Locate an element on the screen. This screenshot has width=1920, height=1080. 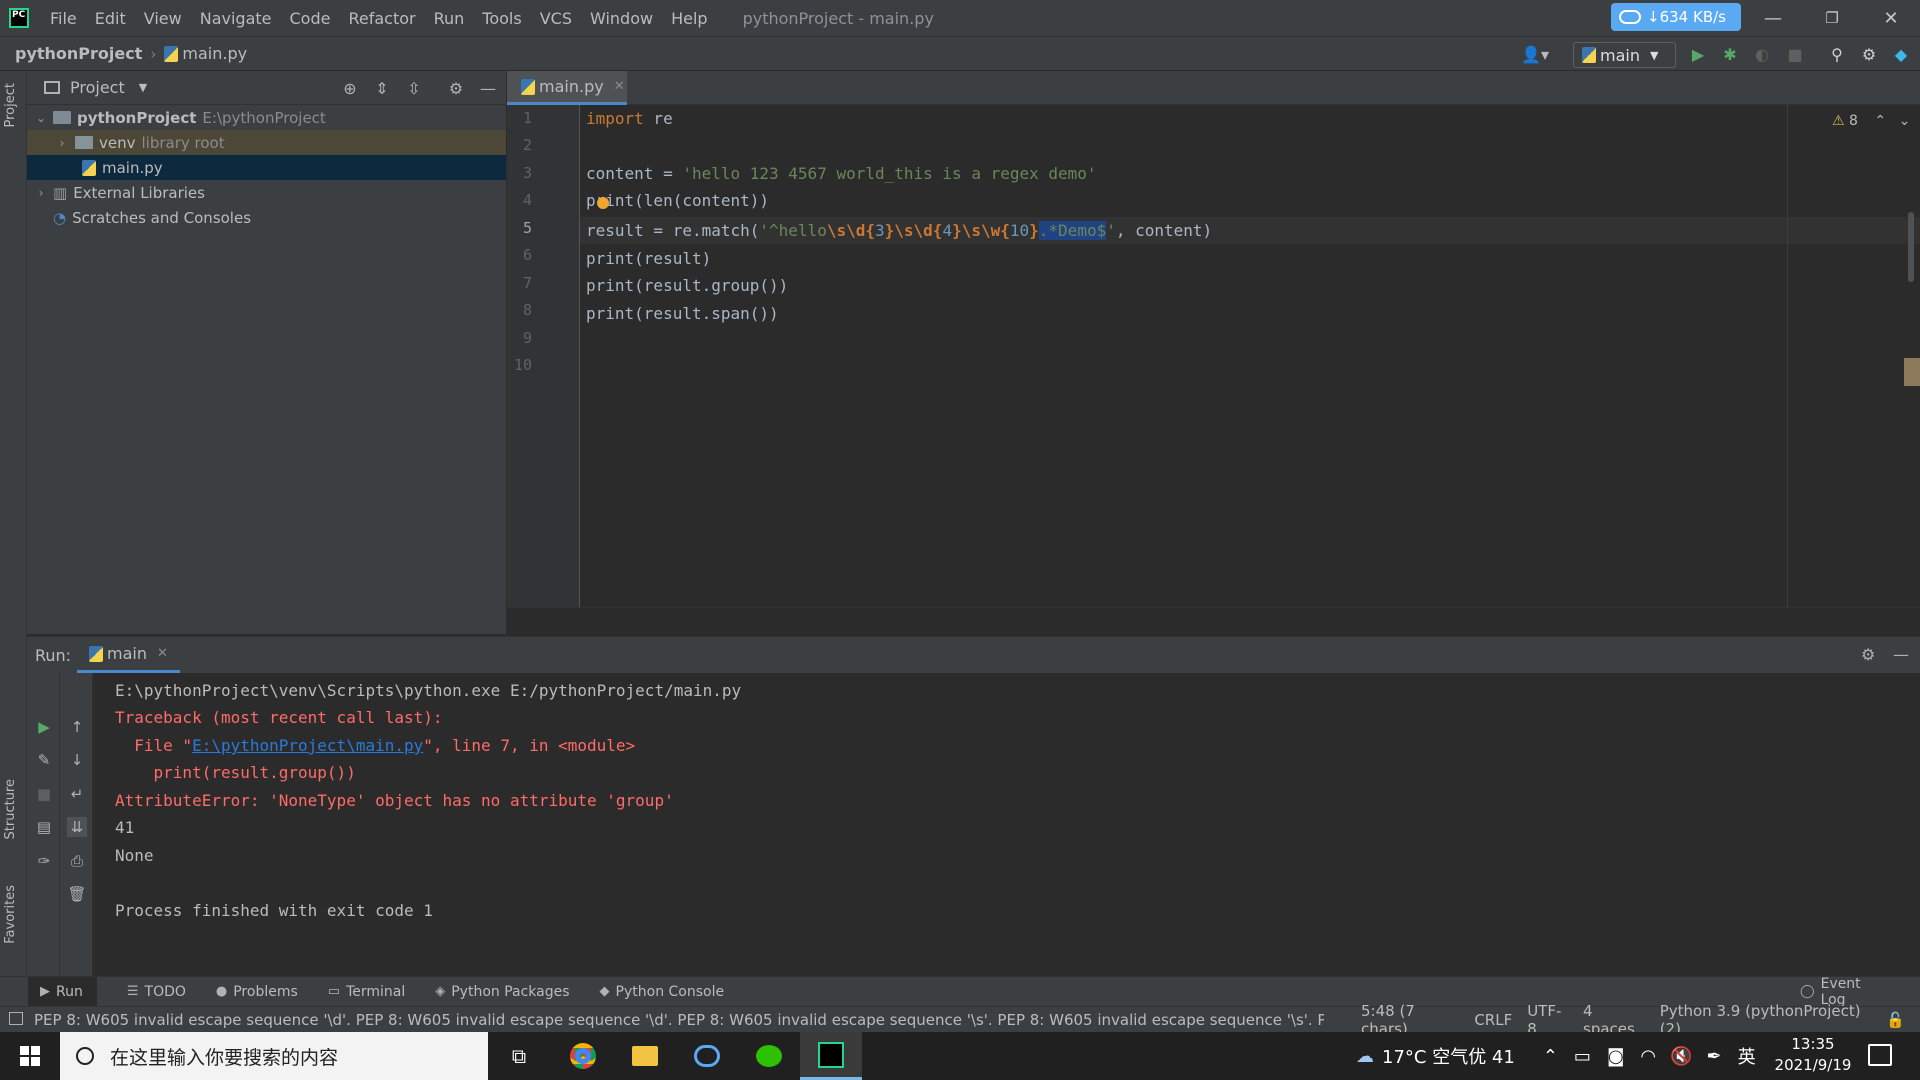
run-icon: ▶ is located at coordinates (1698, 54).